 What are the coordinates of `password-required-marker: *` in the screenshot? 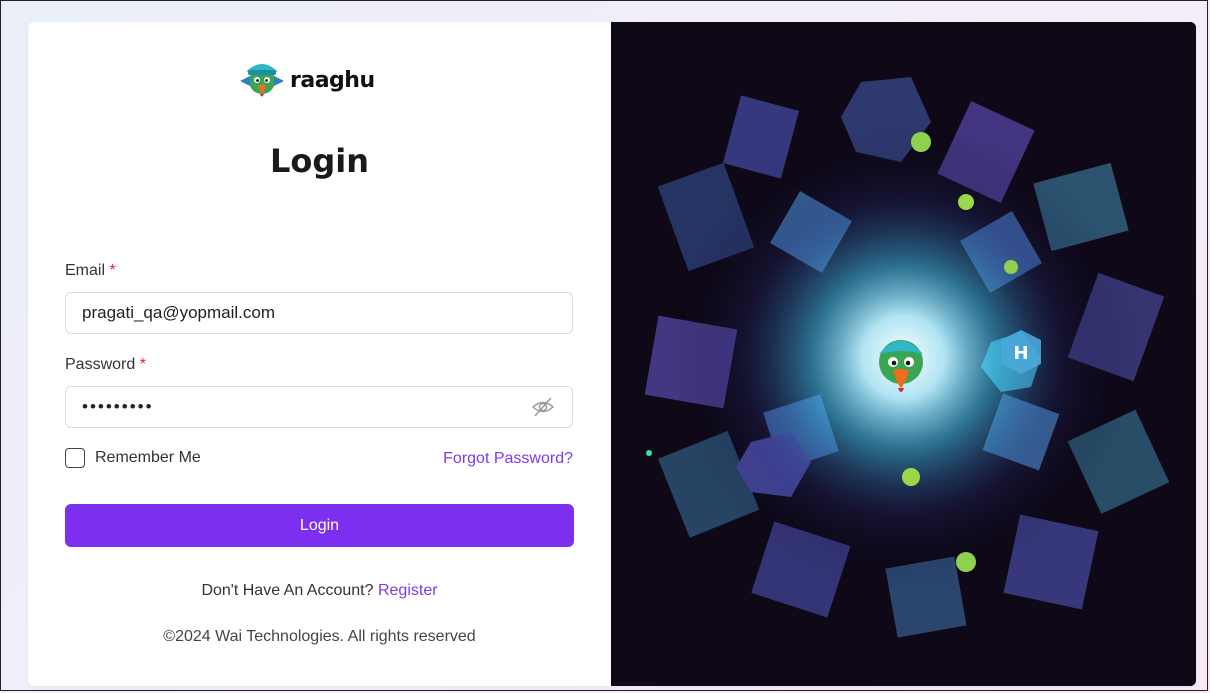 It's located at (142, 364).